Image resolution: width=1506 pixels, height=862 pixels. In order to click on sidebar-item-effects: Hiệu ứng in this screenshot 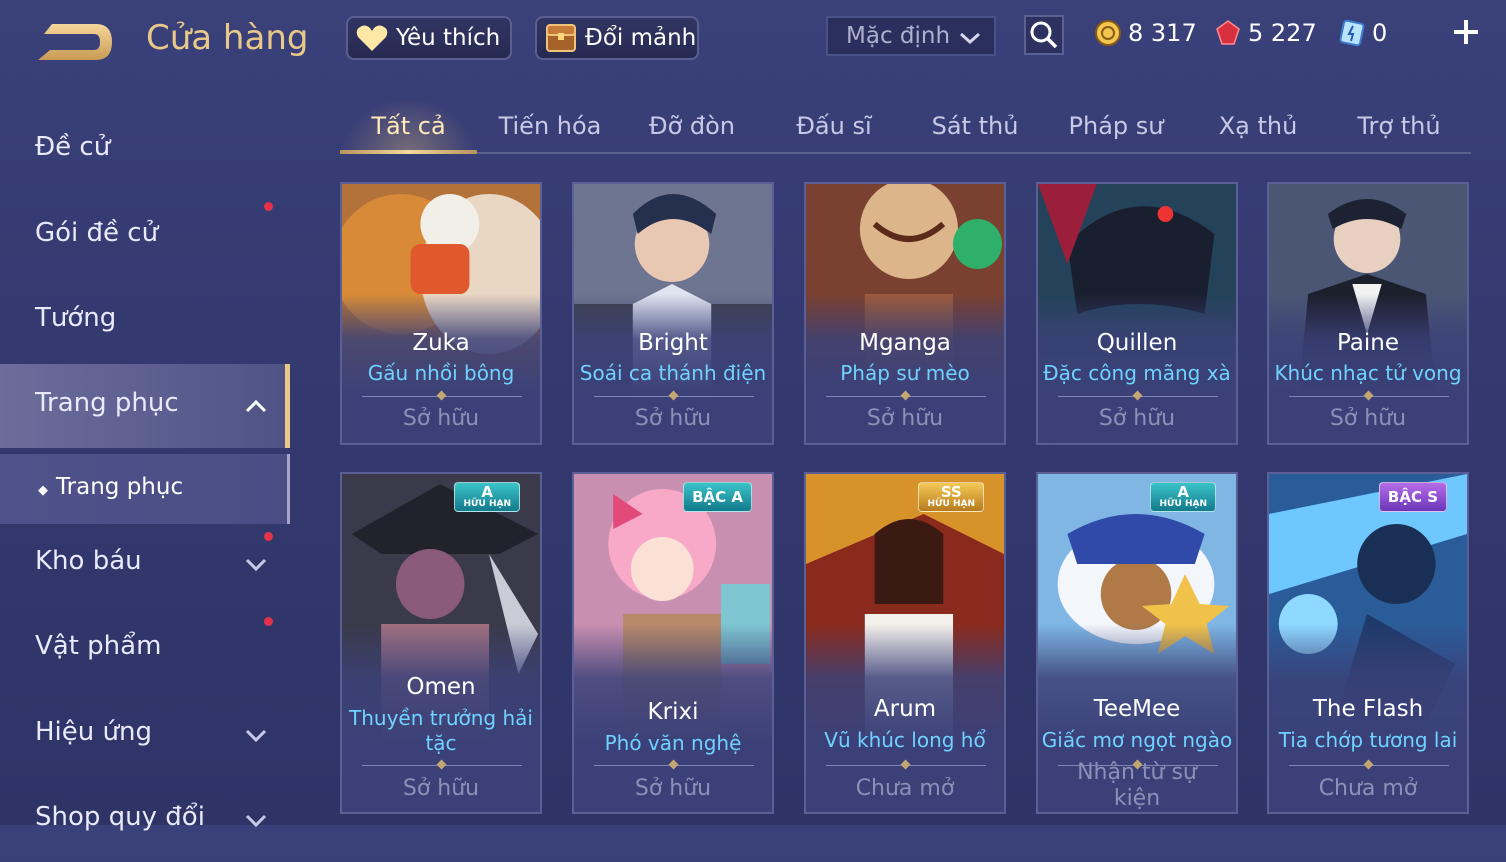, I will do `click(145, 735)`.